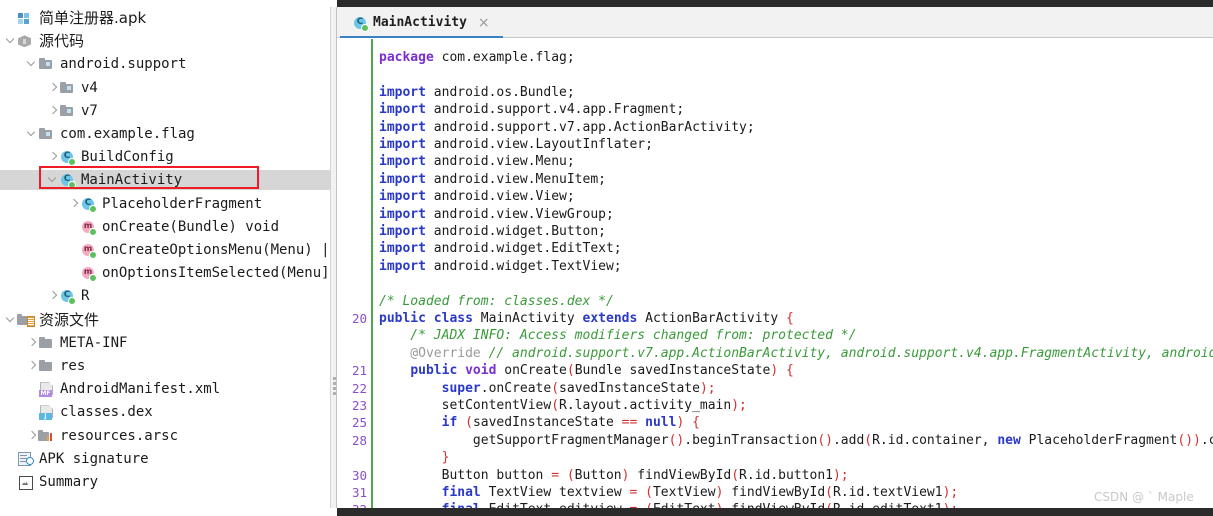 The image size is (1213, 516). I want to click on tree-item-node: CR, so click(165, 296).